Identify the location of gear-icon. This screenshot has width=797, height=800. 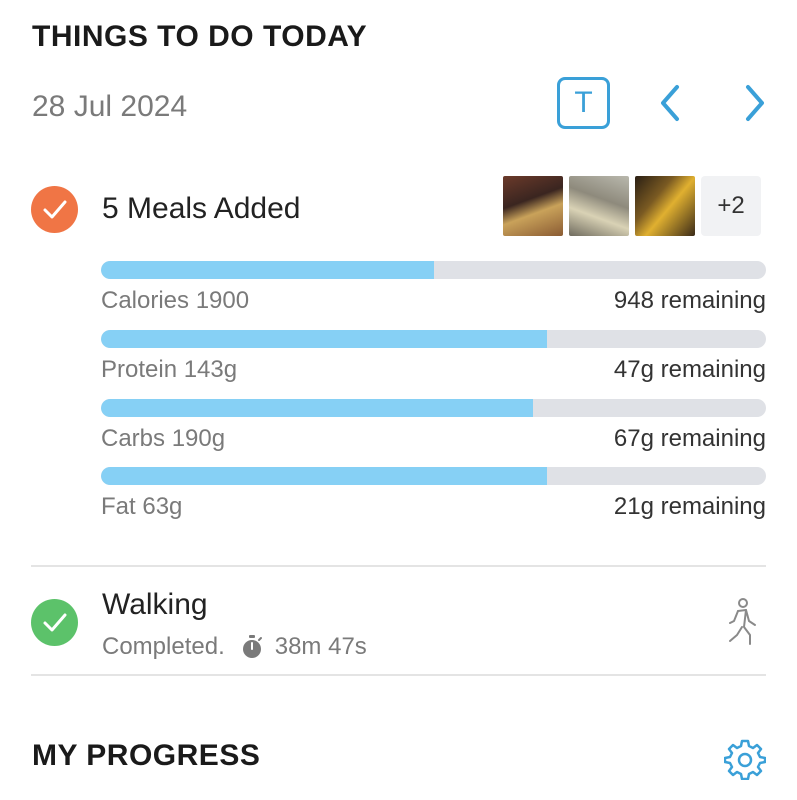
(745, 761).